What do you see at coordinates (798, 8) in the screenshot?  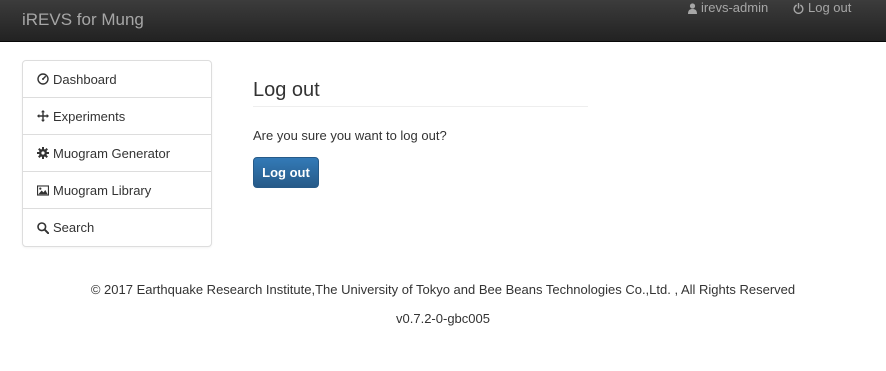 I see `power-icon` at bounding box center [798, 8].